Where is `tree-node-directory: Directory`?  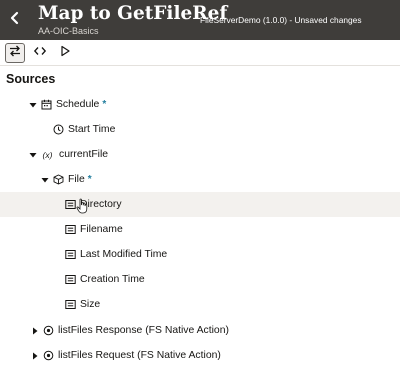 tree-node-directory: Directory is located at coordinates (200, 204).